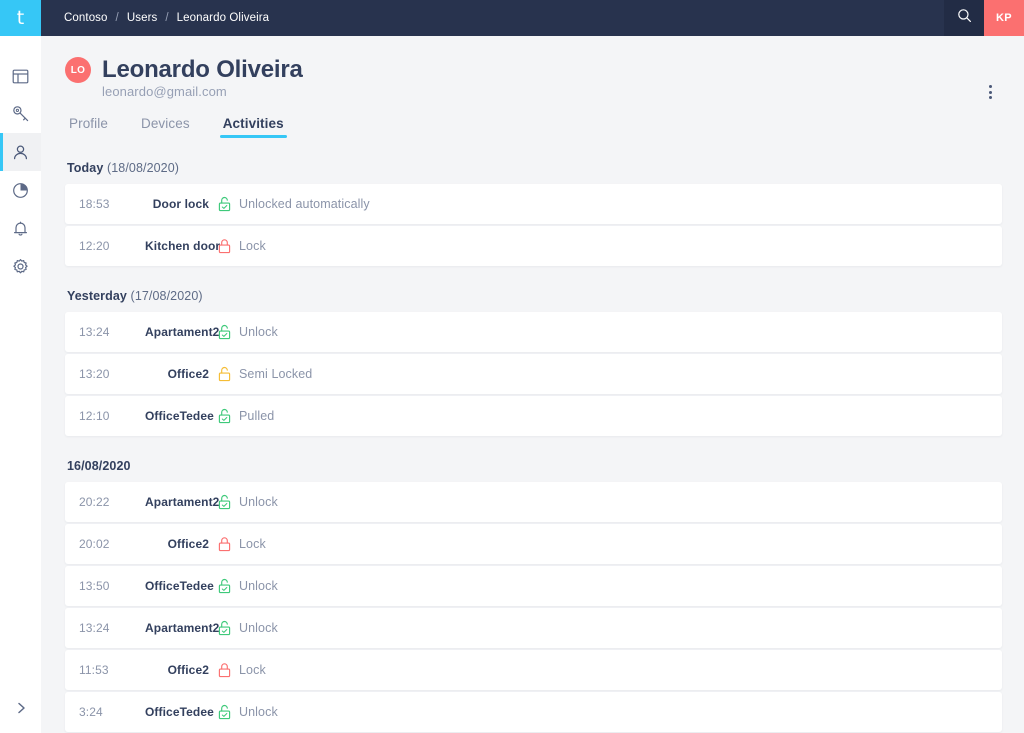 Image resolution: width=1024 pixels, height=733 pixels. I want to click on breadcrumb-item-org: Contoso, so click(86, 18).